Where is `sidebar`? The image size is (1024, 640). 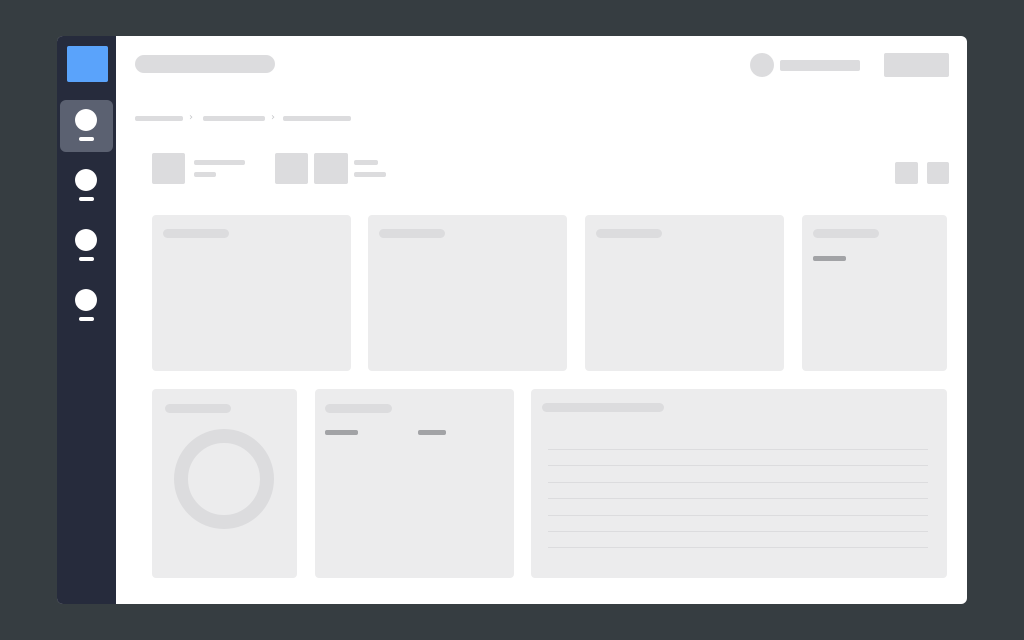
sidebar is located at coordinates (86, 320).